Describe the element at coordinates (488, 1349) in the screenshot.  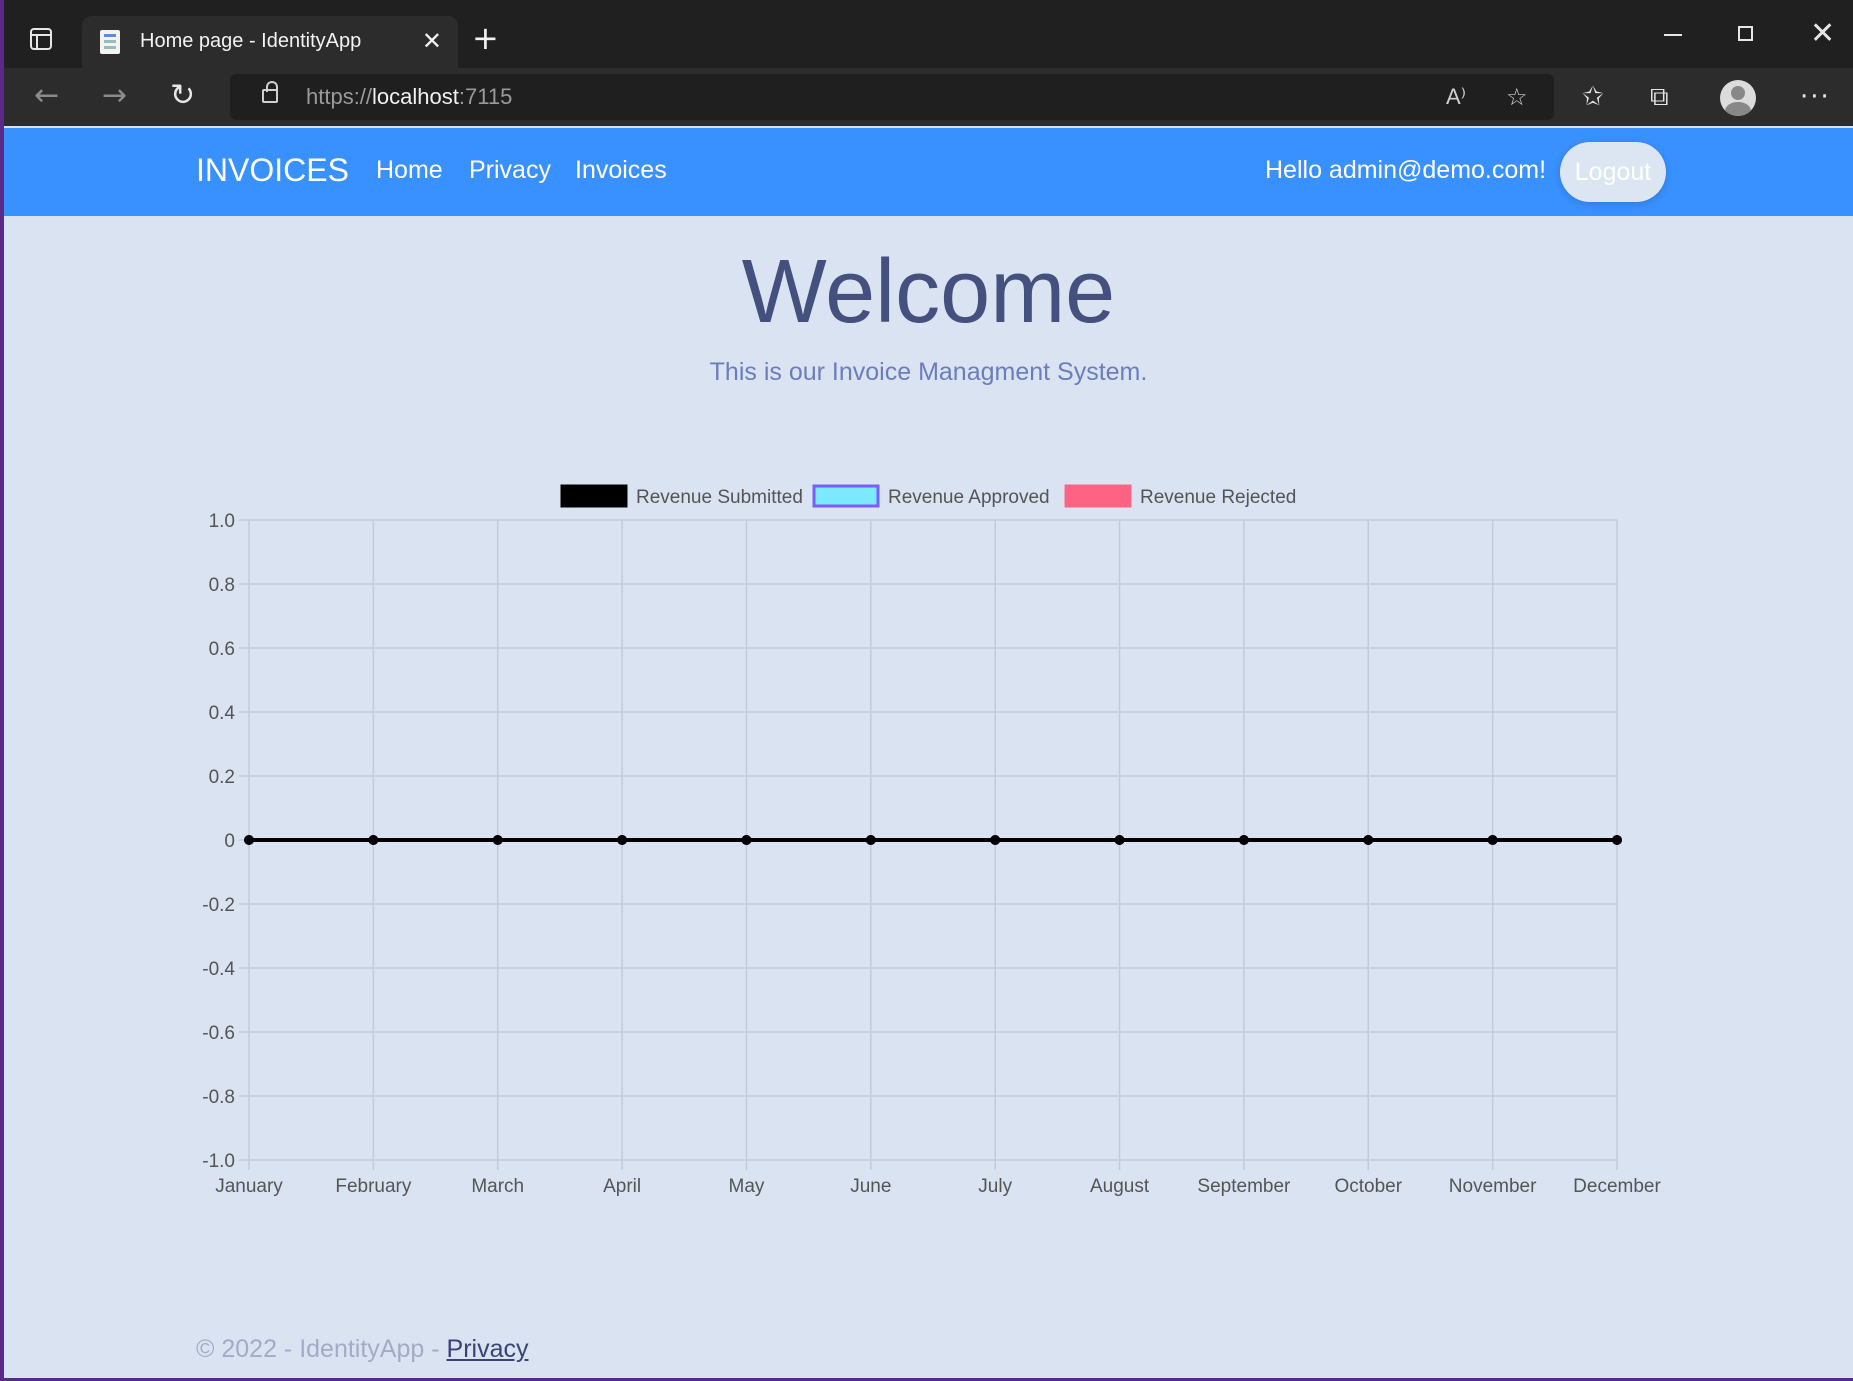
I see `footer-privacy-link: Privacy` at that location.